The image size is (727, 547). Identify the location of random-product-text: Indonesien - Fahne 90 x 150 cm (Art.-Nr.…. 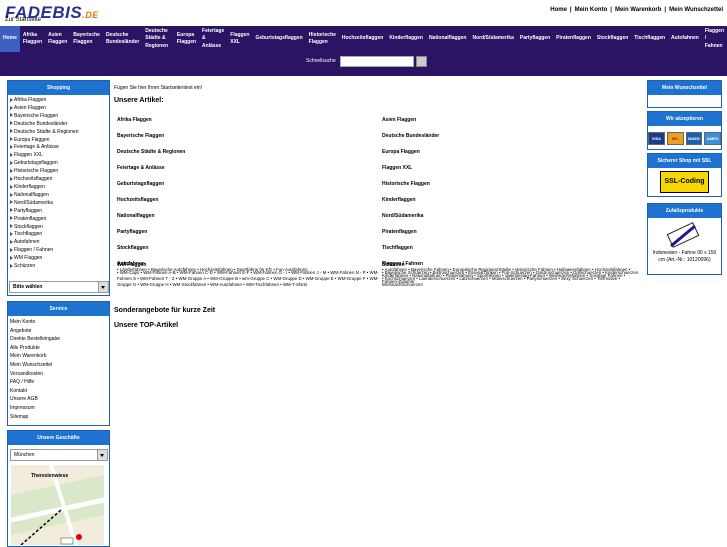
(684, 257).